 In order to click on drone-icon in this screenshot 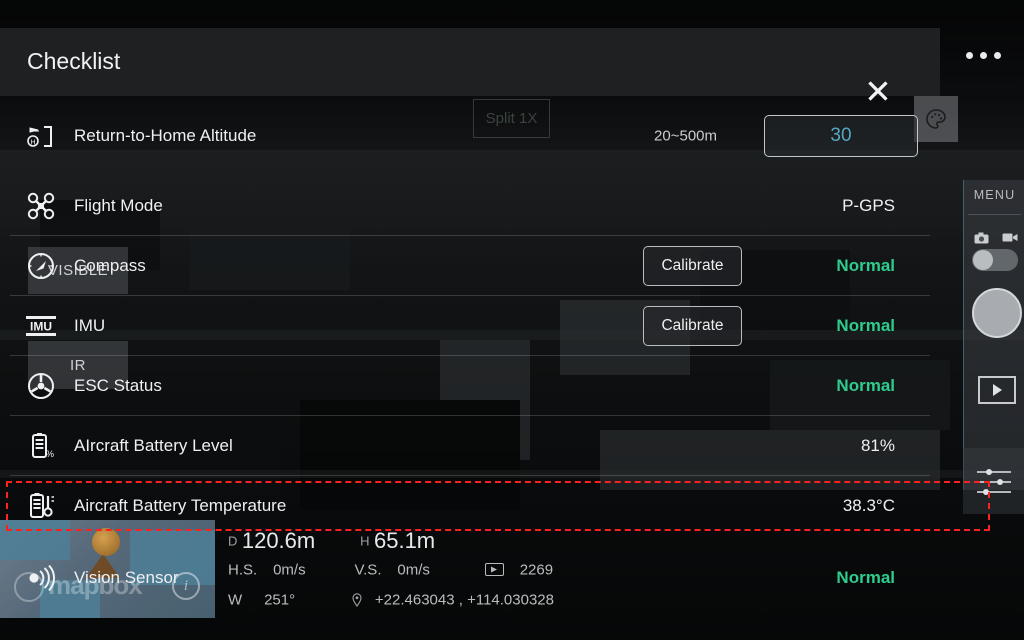, I will do `click(41, 206)`.